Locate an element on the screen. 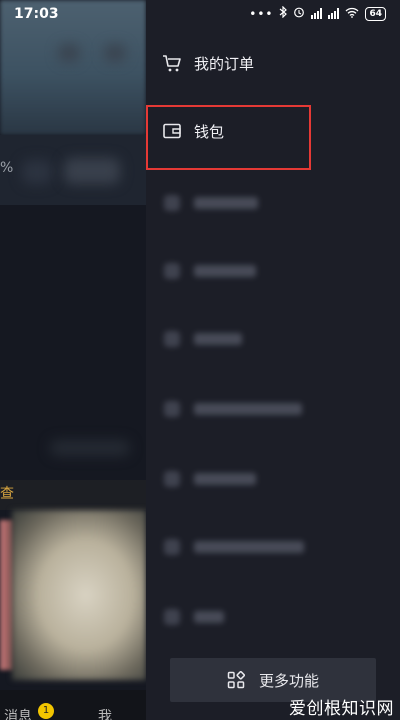 The image size is (400, 720). message-badge: 1 is located at coordinates (46, 711).